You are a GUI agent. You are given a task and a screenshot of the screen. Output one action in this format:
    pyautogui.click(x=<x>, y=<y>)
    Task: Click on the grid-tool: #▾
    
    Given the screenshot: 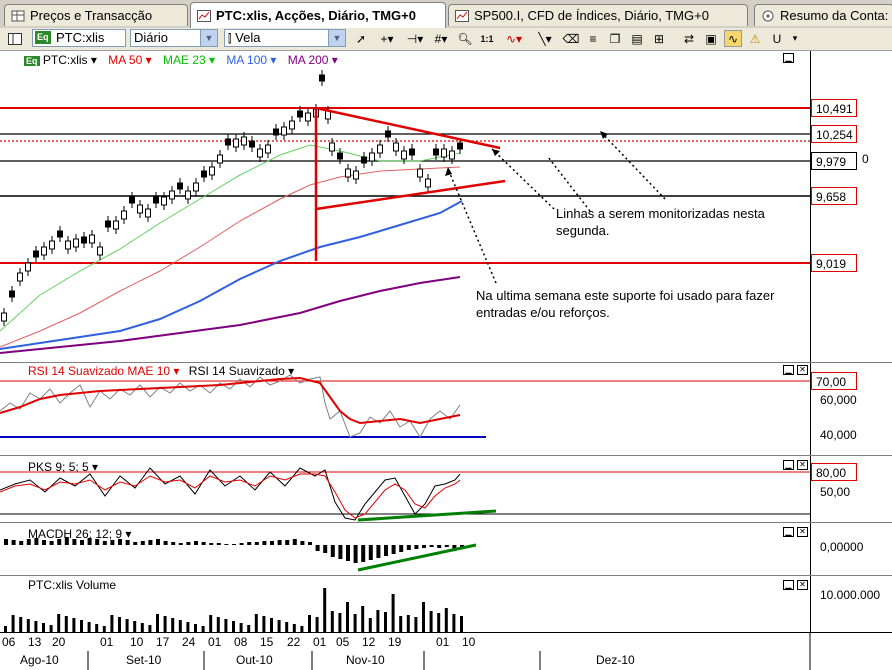 What is the action you would take?
    pyautogui.click(x=441, y=38)
    